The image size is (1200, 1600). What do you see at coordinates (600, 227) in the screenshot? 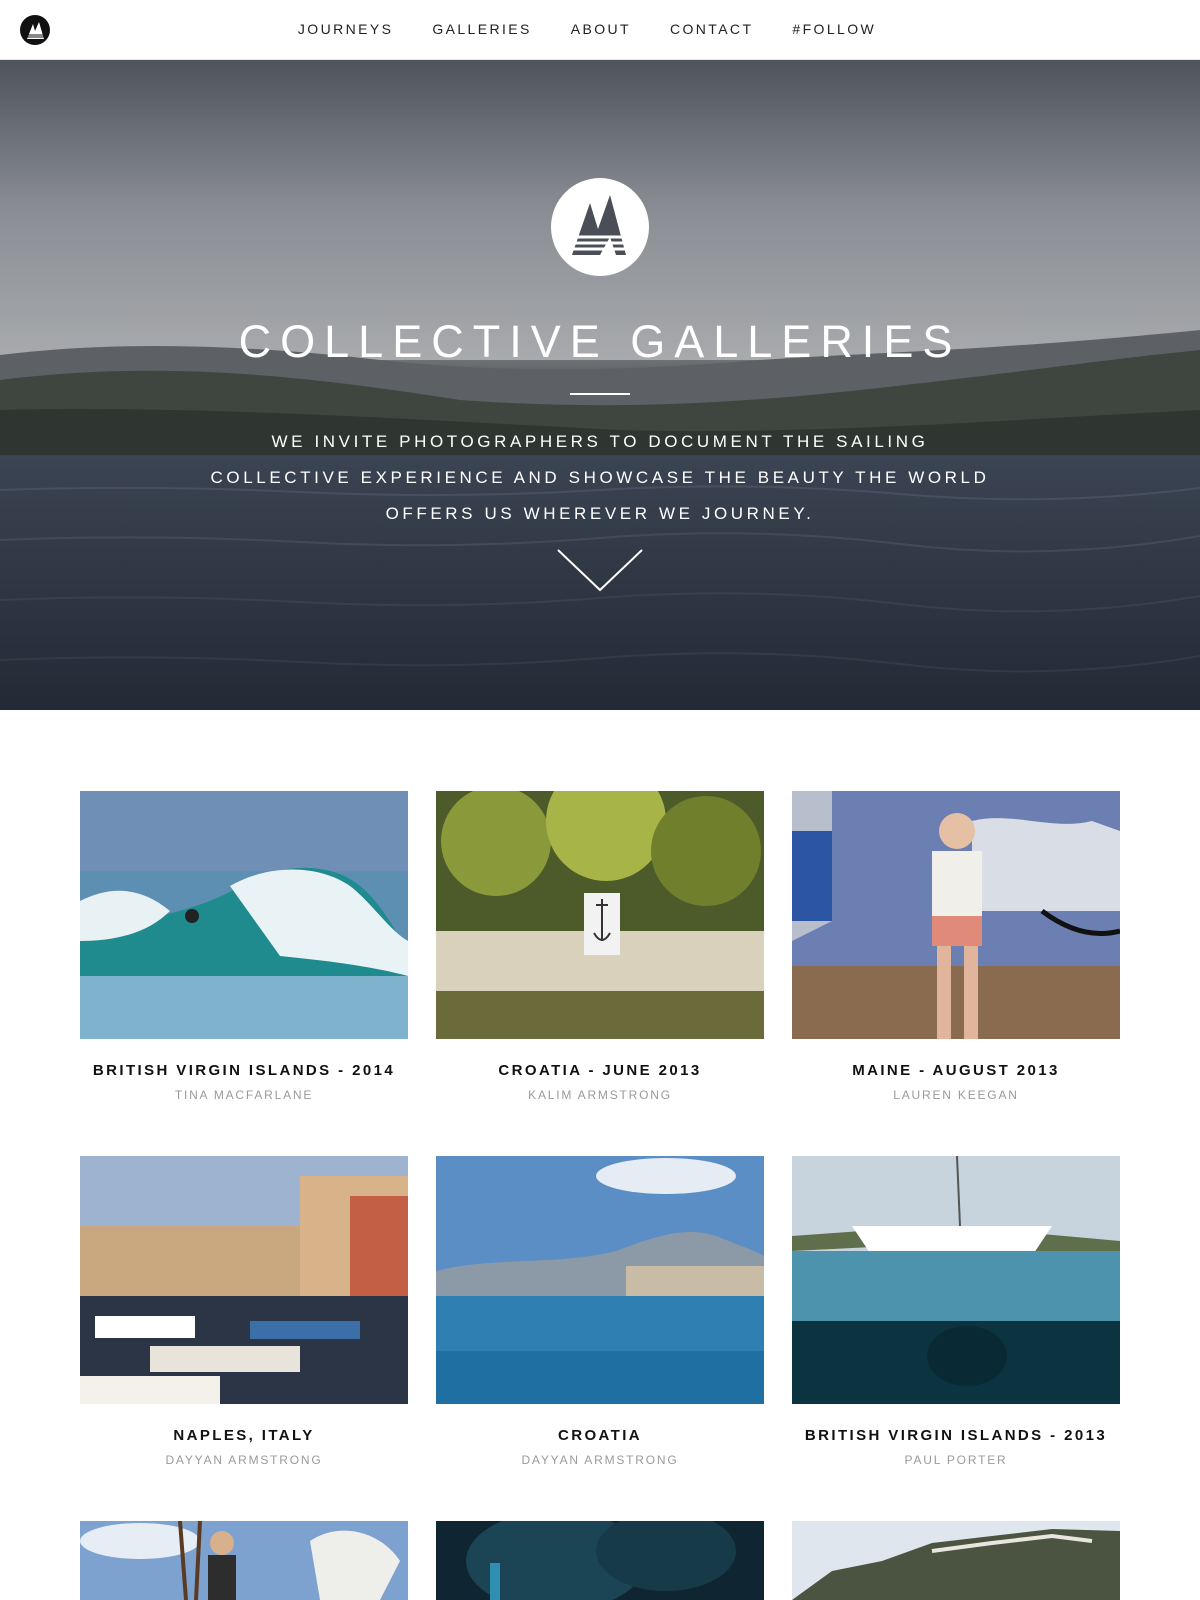
I see `sail-logo-icon` at bounding box center [600, 227].